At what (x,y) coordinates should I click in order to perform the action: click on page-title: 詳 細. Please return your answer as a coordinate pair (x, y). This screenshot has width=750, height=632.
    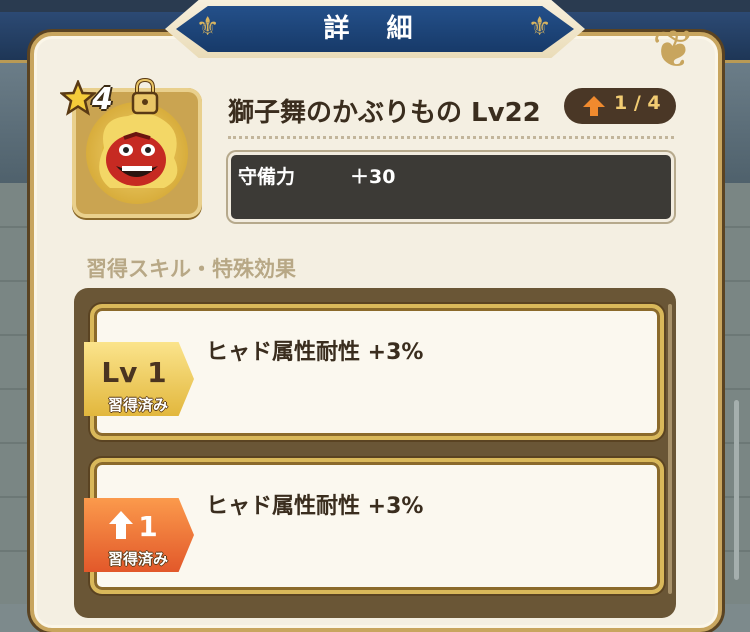
    Looking at the image, I should click on (375, 29).